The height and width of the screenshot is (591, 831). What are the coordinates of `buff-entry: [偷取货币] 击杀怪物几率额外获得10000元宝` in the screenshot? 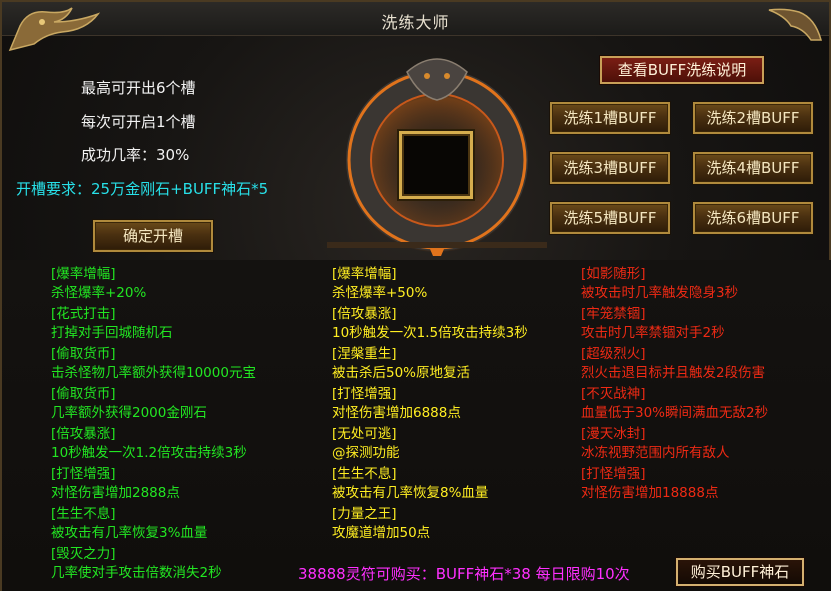 It's located at (181, 365).